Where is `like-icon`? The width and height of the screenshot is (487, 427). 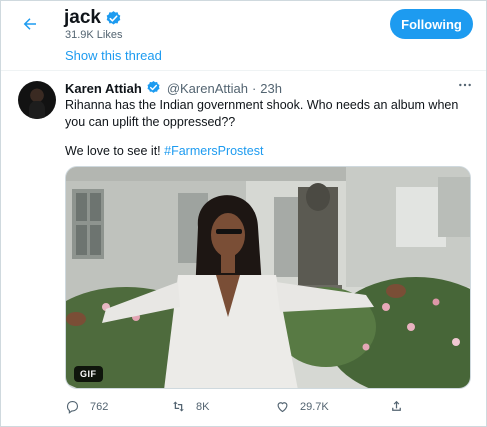
like-icon is located at coordinates (282, 407).